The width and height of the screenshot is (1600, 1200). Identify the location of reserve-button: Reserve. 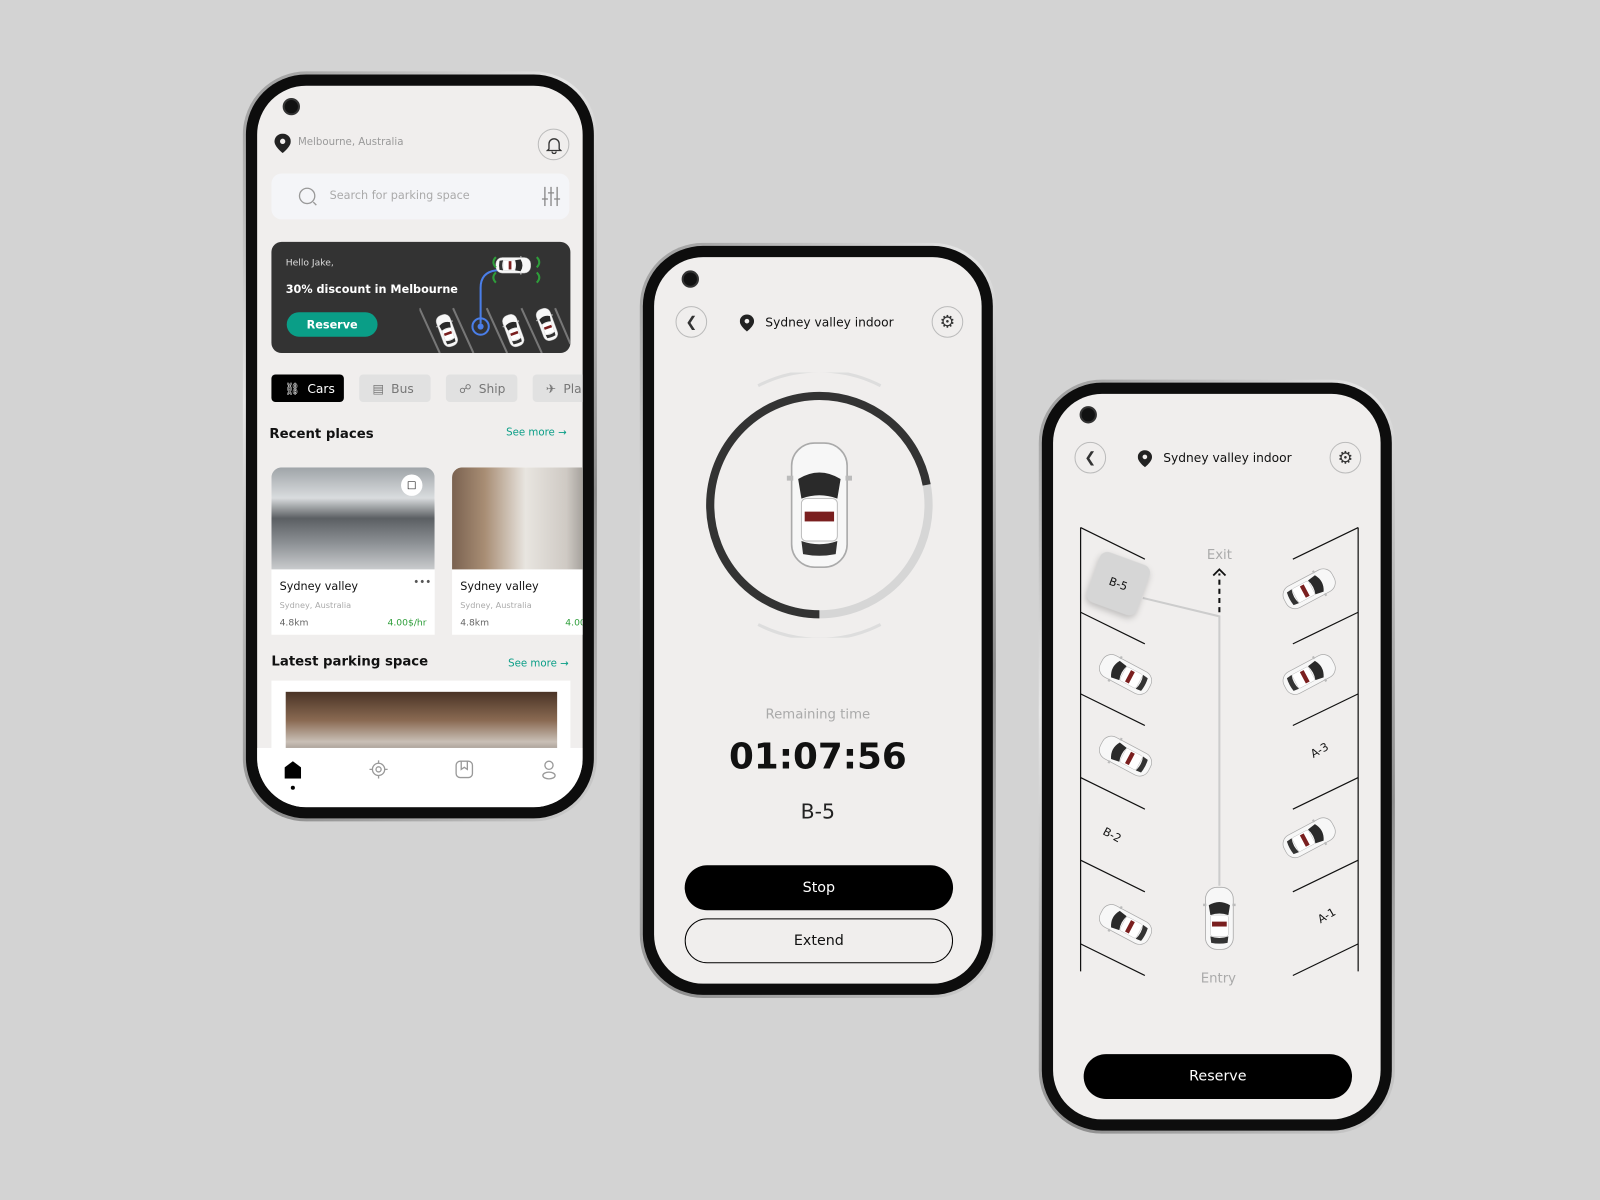
(1218, 1076).